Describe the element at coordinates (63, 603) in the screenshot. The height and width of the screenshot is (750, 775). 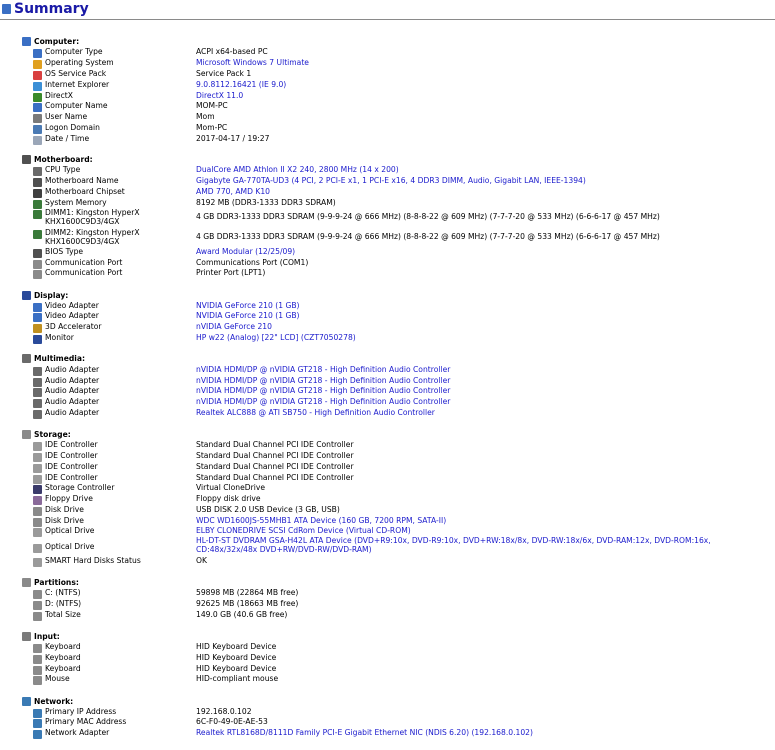
I see `row-label-text: D: (NTFS)` at that location.